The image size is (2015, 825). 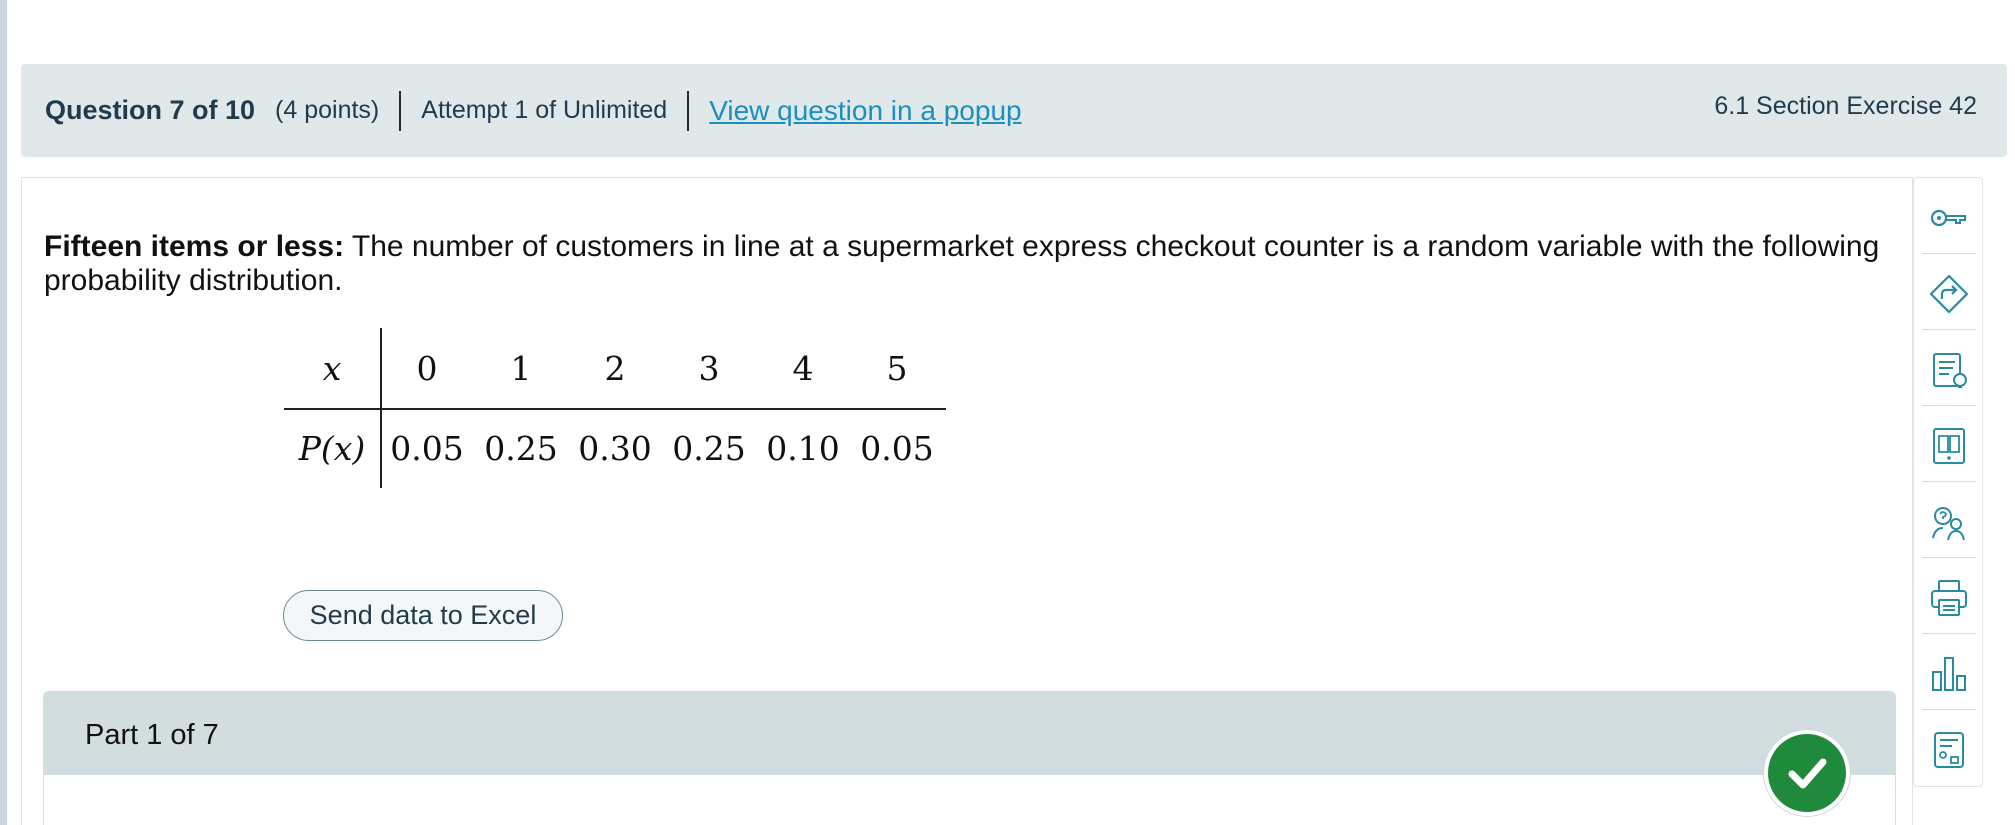 I want to click on p-value: 0.10, so click(x=803, y=448).